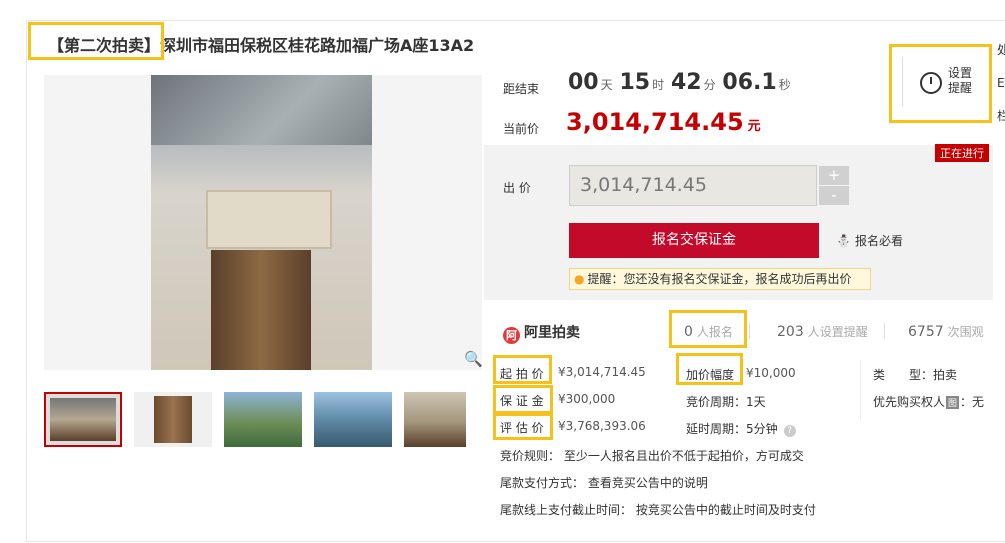 This screenshot has height=543, width=1005. I want to click on signup-guide-label: 报名必看, so click(878, 241).